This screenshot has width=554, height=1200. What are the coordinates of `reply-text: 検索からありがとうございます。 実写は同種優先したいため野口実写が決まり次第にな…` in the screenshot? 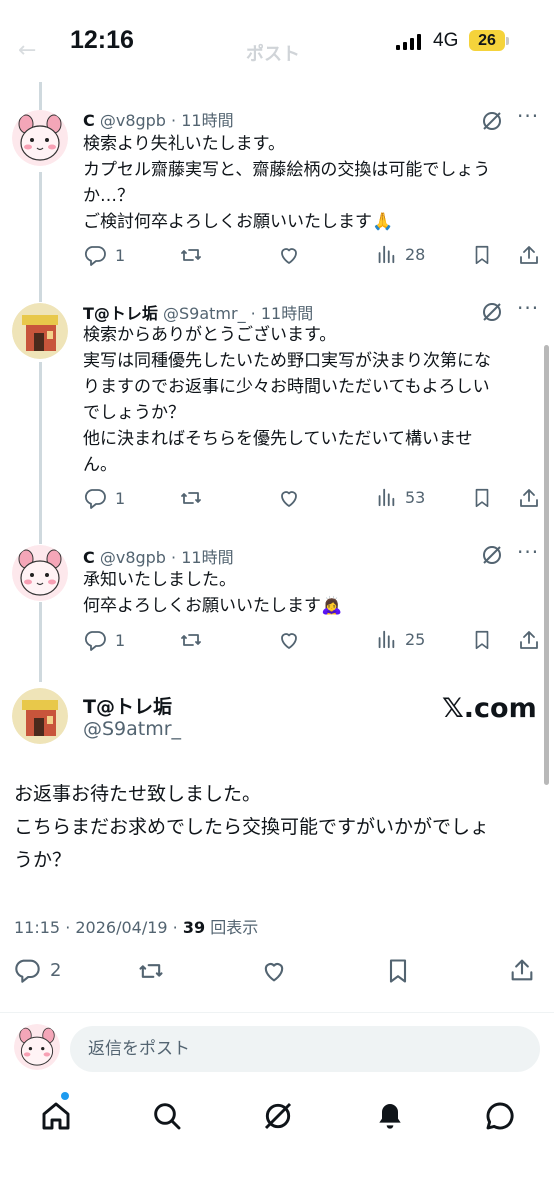 It's located at (287, 400).